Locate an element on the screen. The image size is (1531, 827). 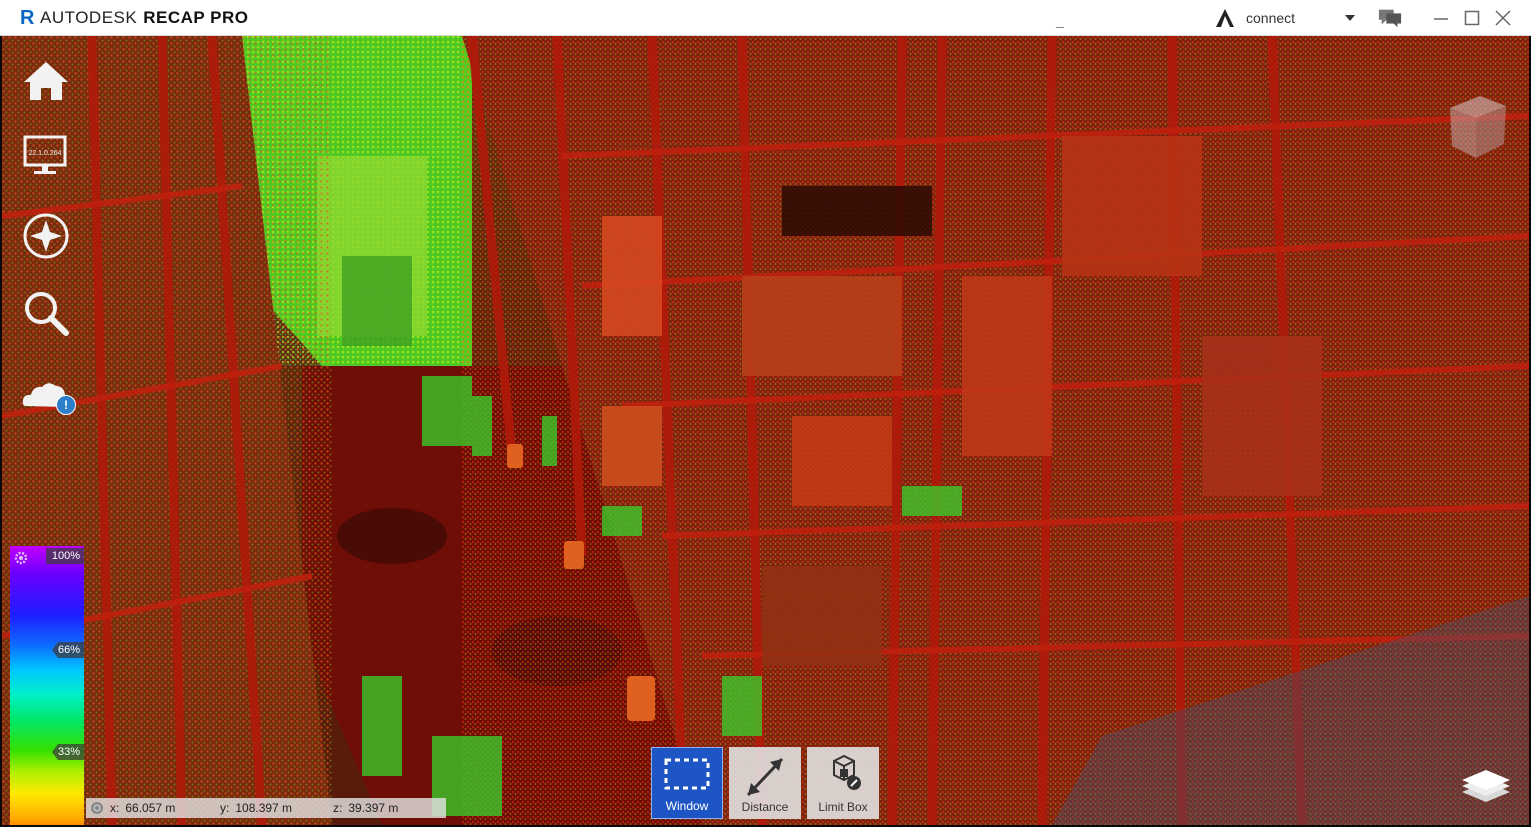
globe-icon is located at coordinates (97, 808).